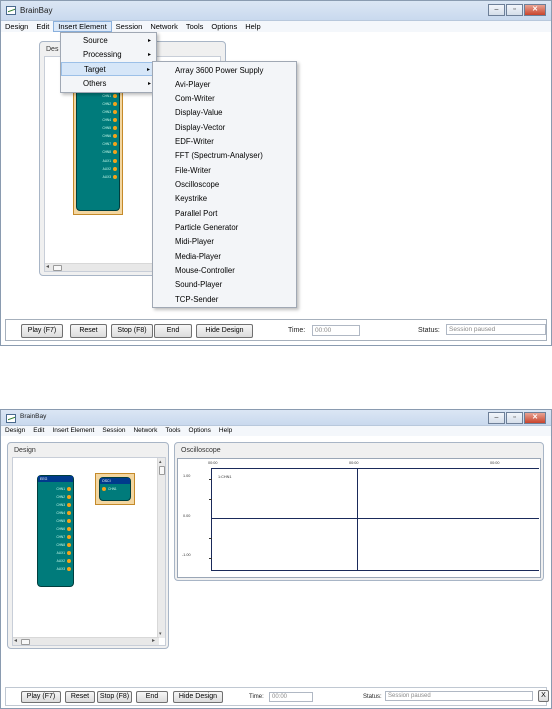 This screenshot has height=709, width=552. I want to click on port-chn7: CHN7, so click(109, 144).